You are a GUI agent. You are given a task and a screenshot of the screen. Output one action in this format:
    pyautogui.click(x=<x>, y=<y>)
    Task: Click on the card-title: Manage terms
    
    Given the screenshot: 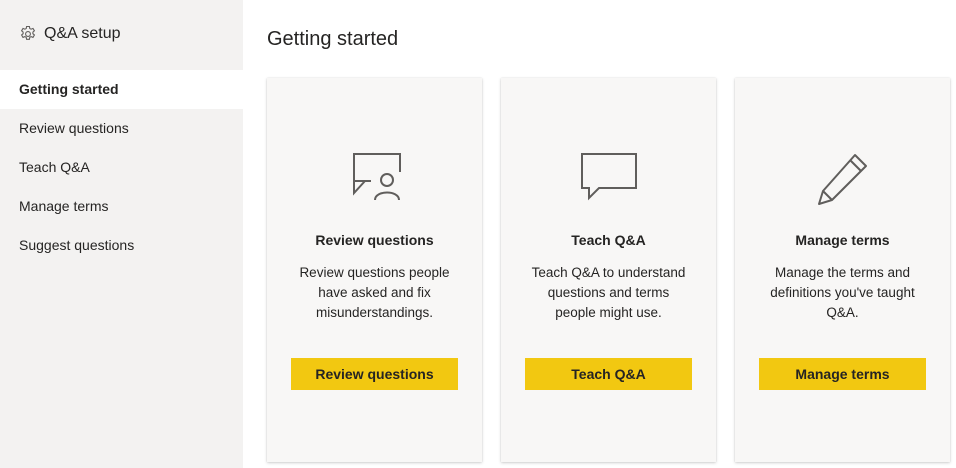 What is the action you would take?
    pyautogui.click(x=842, y=240)
    